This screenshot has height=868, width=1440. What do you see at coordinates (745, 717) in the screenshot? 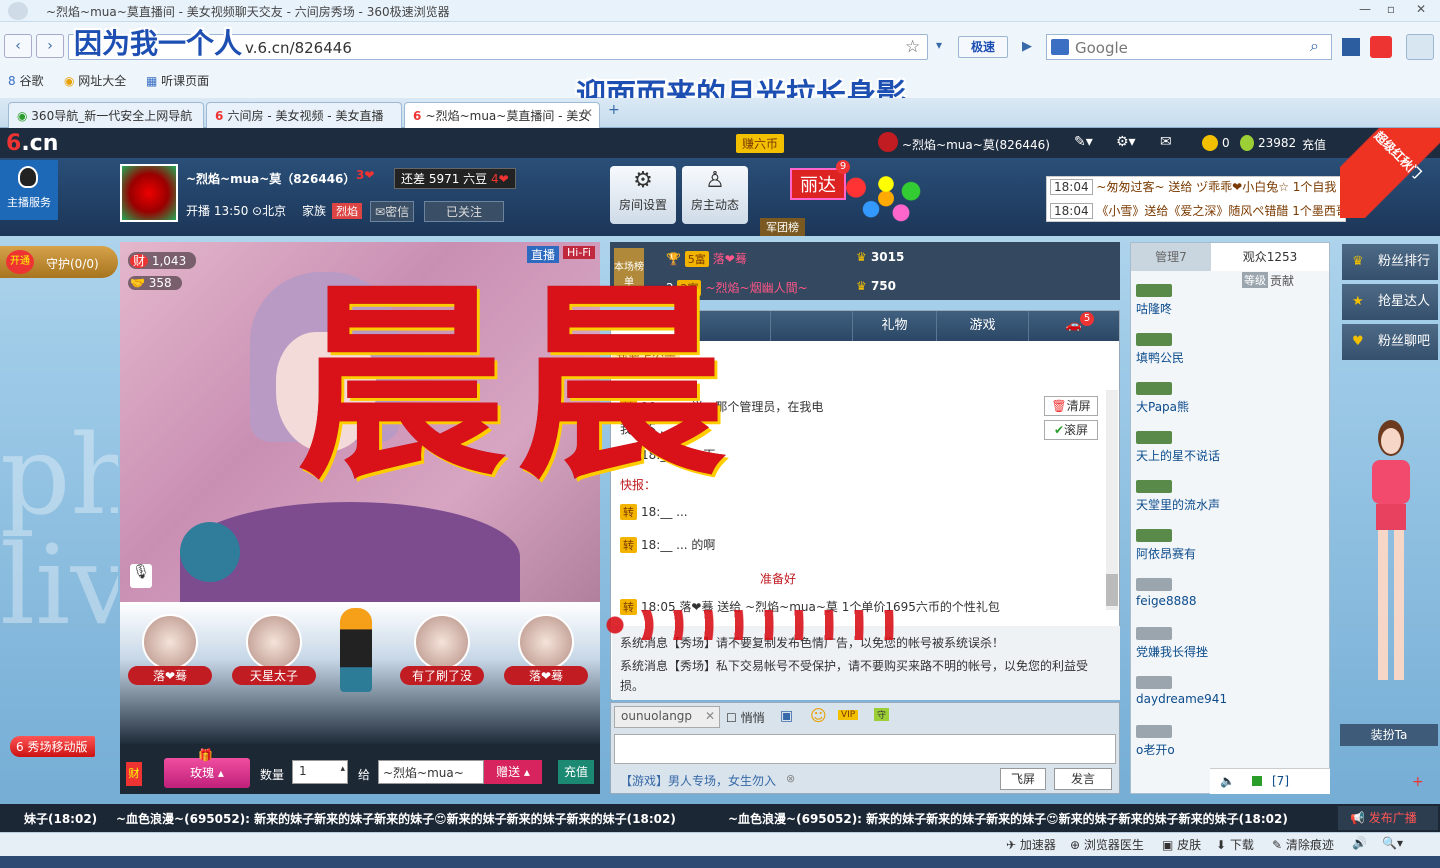
I see `whisper-checkbox: ☐ 悄悄` at bounding box center [745, 717].